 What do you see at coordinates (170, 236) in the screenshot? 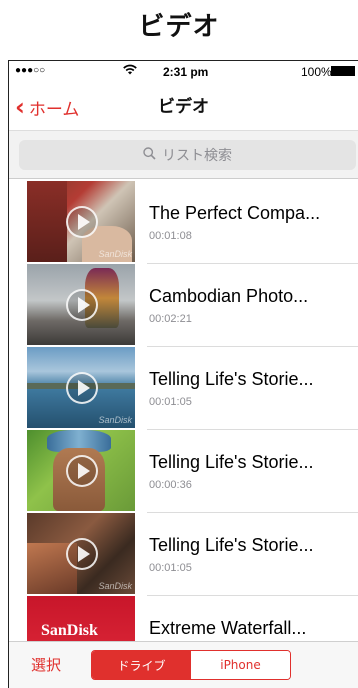
I see `video-duration: 00:01:08` at bounding box center [170, 236].